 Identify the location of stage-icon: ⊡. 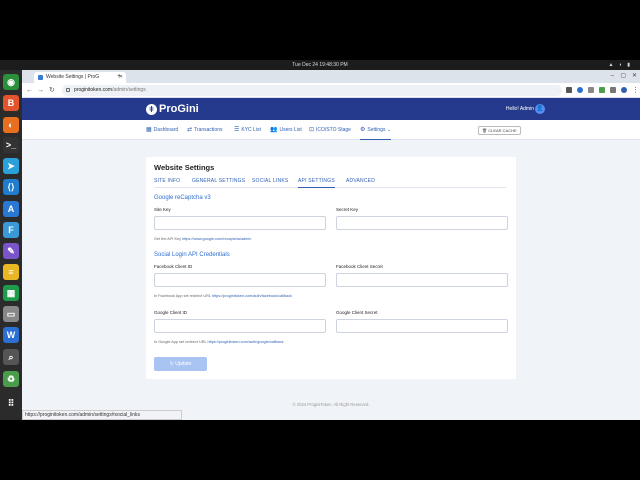
(312, 130).